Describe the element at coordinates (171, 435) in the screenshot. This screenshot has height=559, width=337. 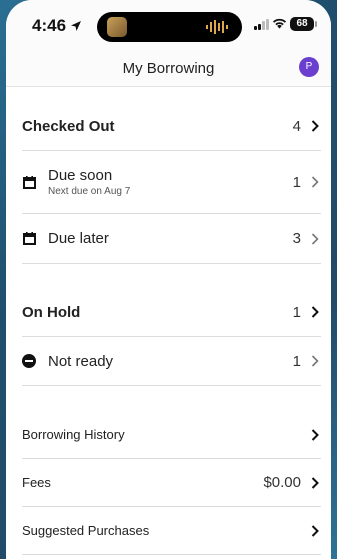
I see `borrowing-history-row: Borrowing History` at that location.